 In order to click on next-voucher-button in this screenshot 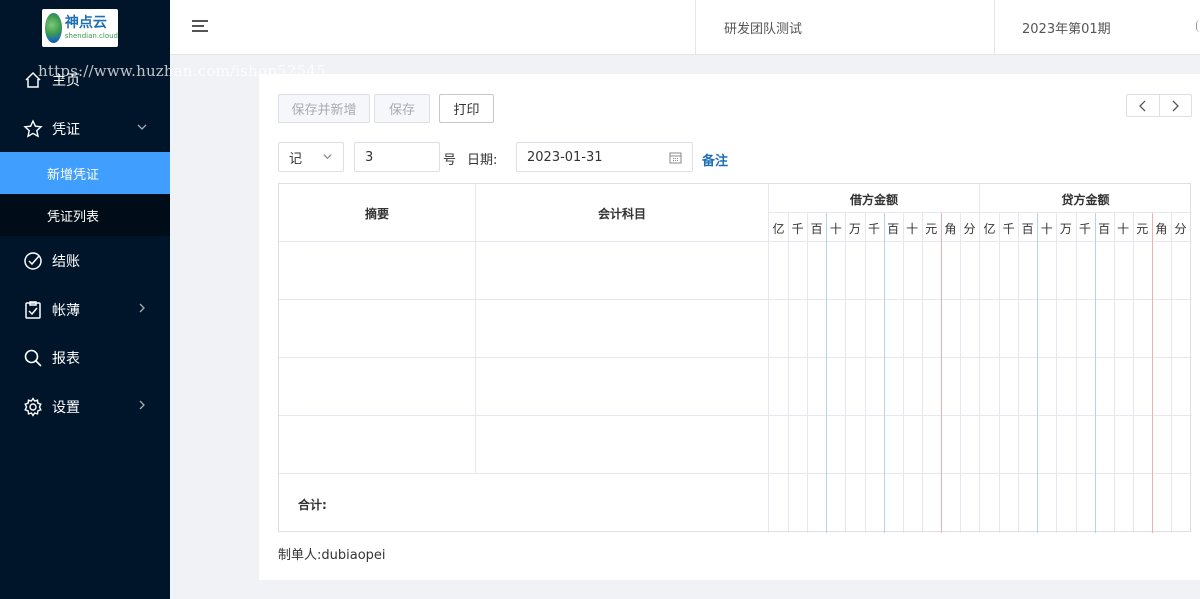, I will do `click(1176, 105)`.